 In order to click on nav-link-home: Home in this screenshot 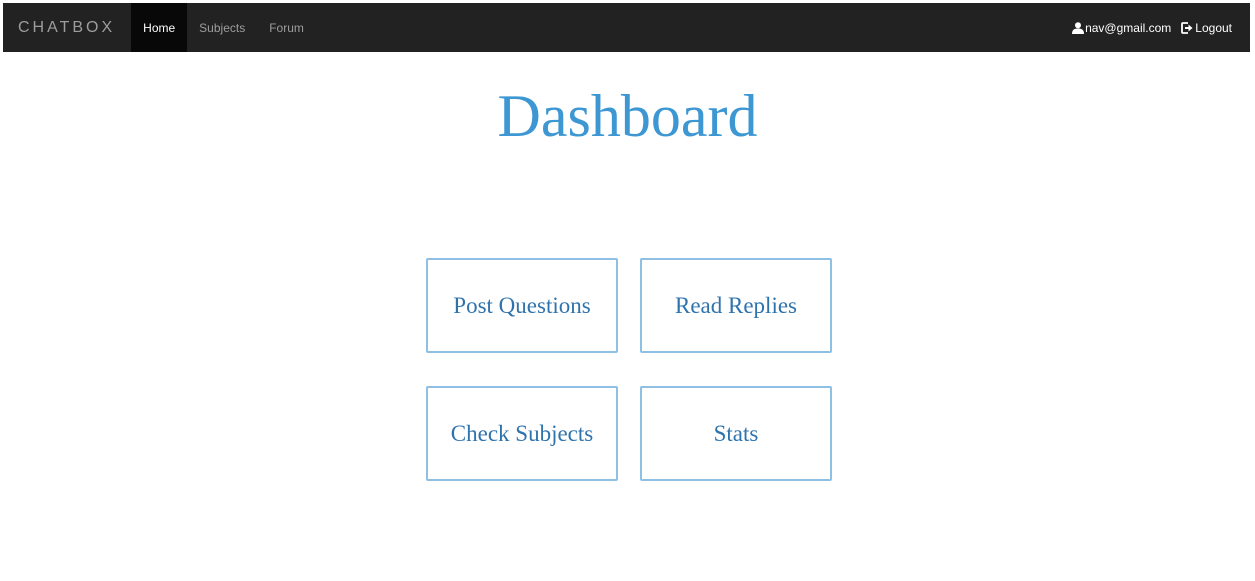, I will do `click(159, 27)`.